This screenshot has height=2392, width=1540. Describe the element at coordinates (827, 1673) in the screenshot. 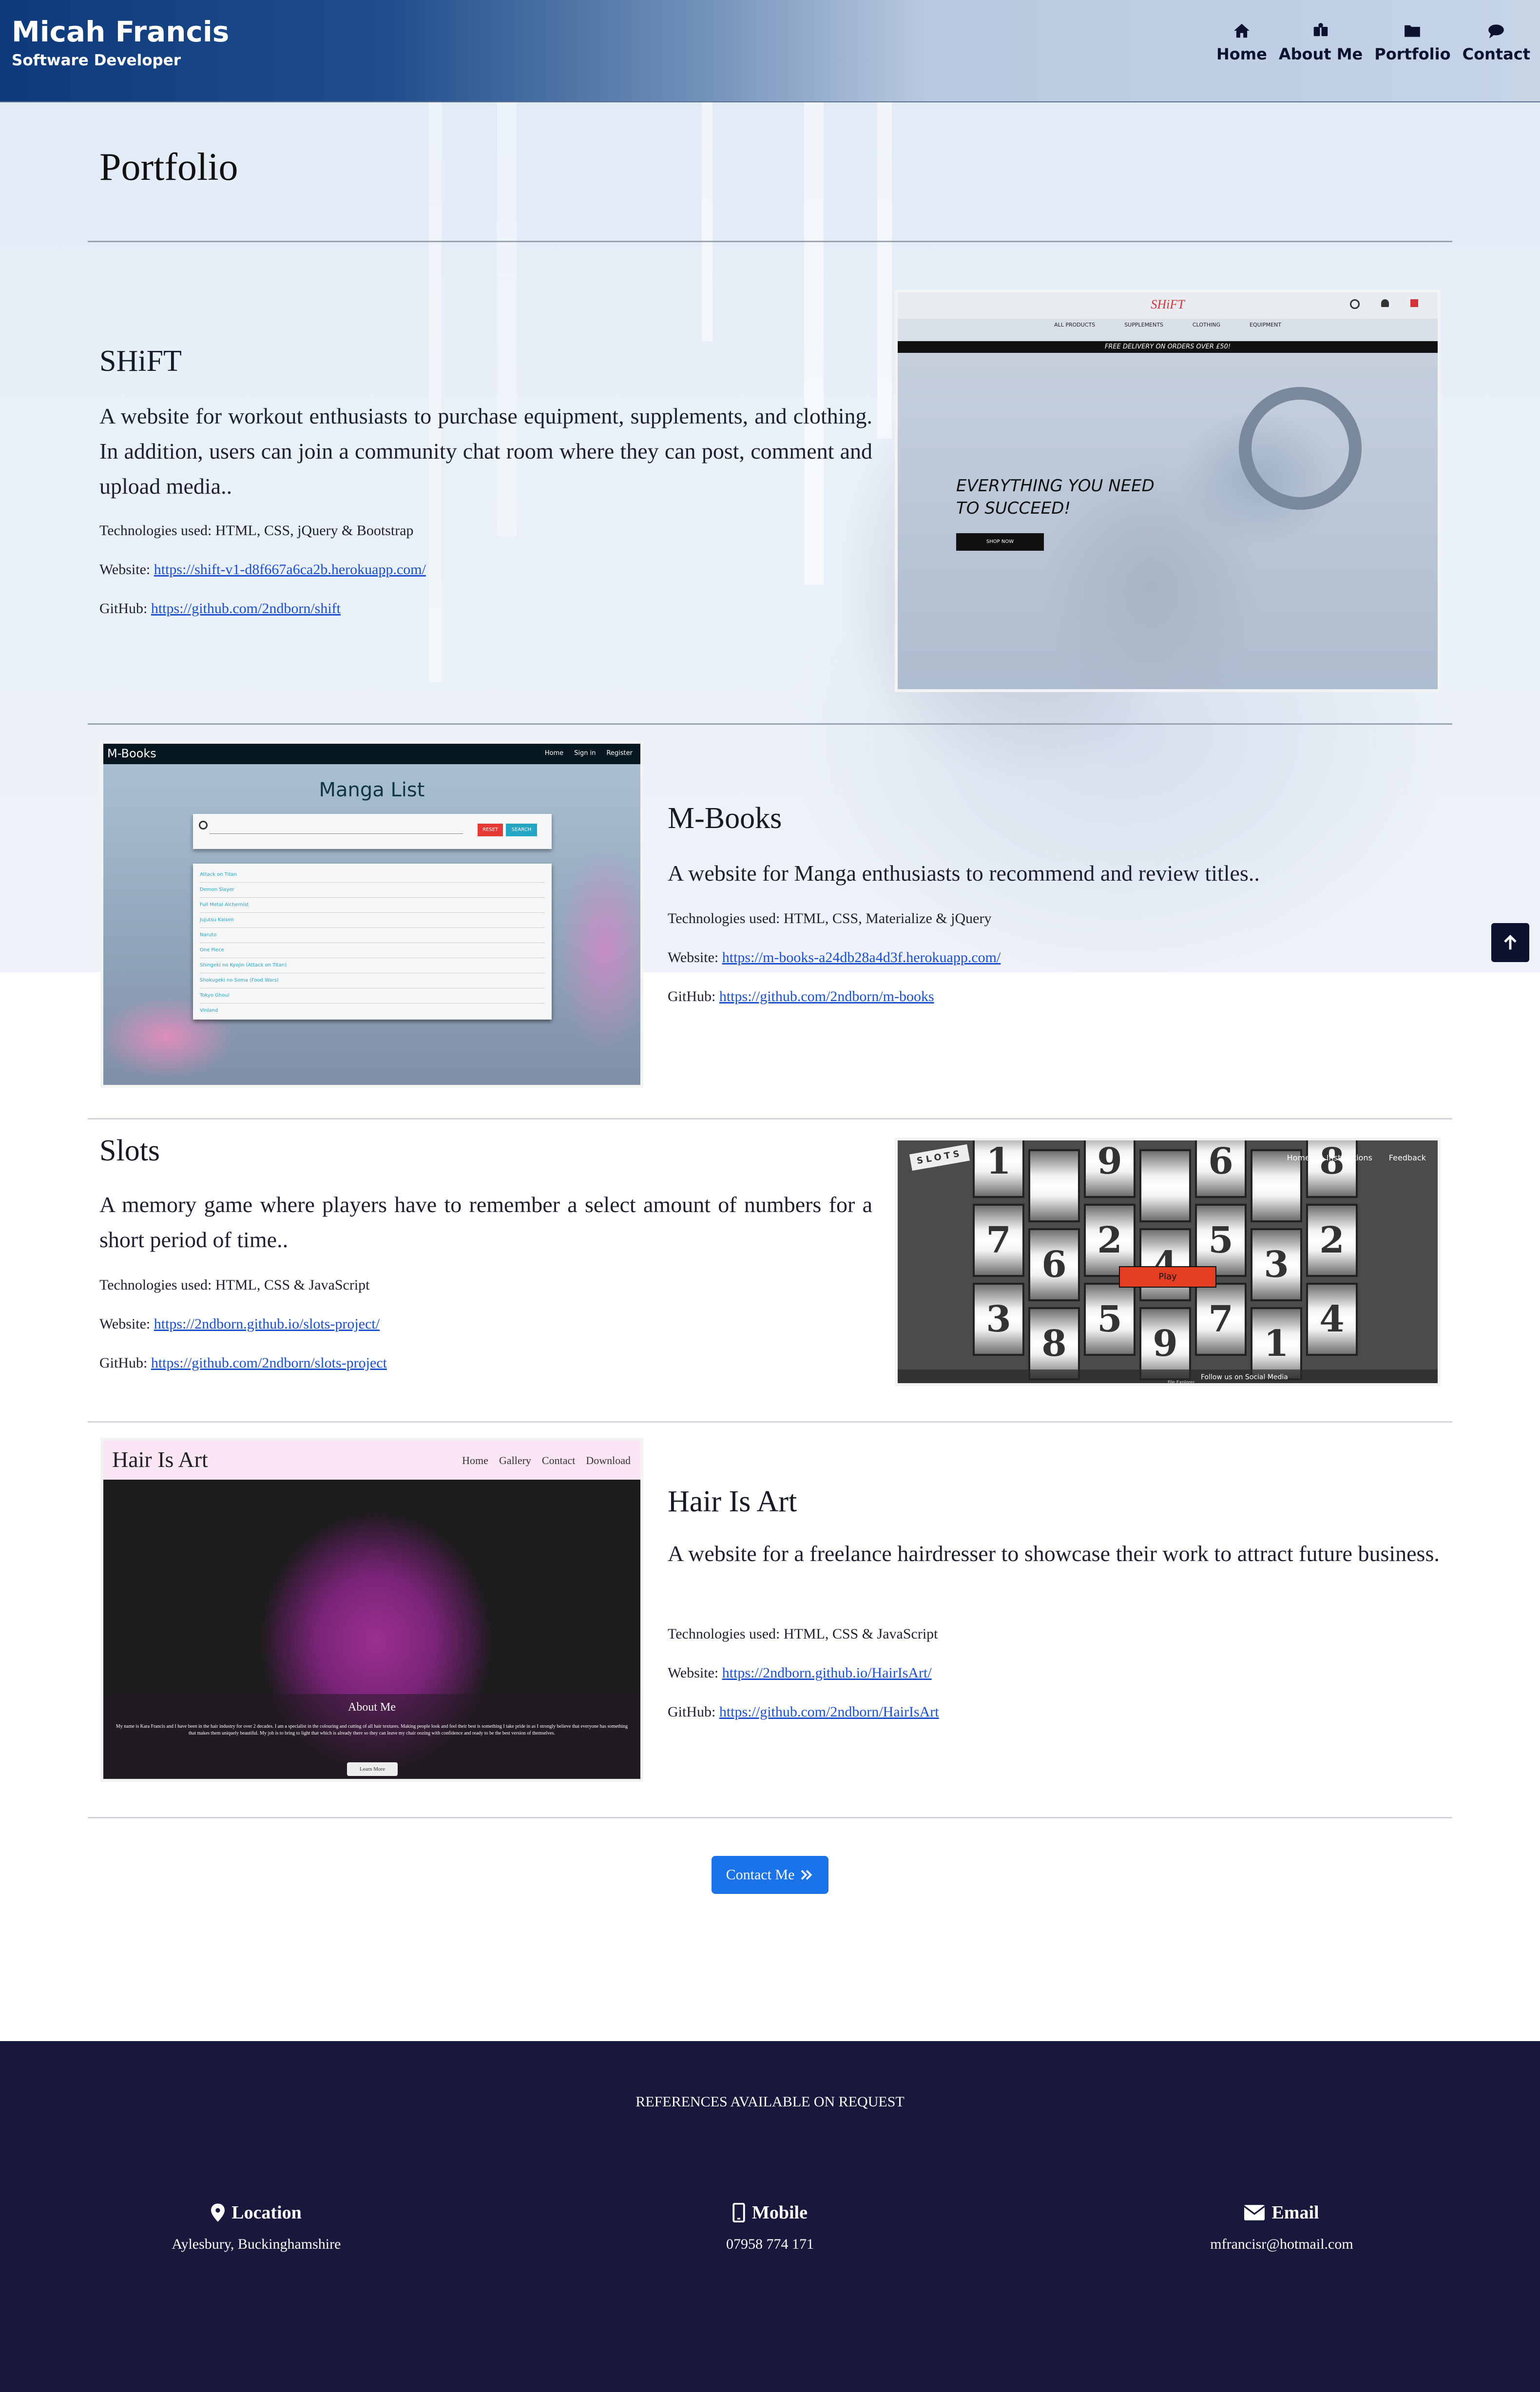

I see `project-website-link-hairisart: https://2ndborn.github.io/HairIsArt/` at that location.